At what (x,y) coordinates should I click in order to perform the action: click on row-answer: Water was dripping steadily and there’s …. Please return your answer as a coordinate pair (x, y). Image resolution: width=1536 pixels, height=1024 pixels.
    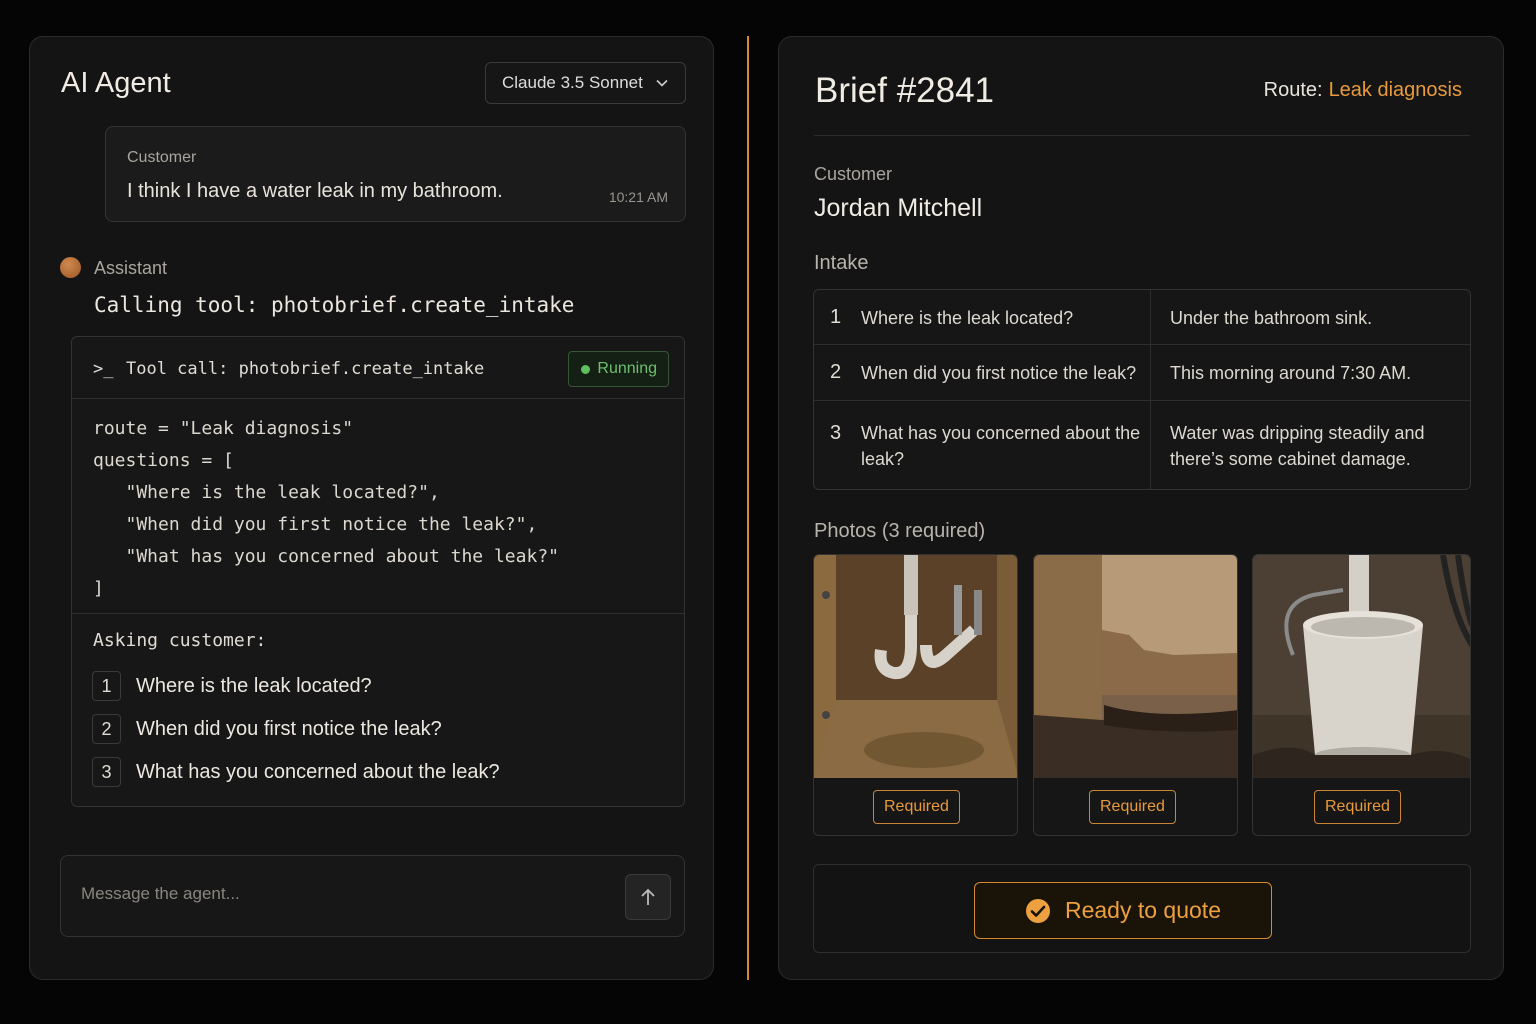
    Looking at the image, I should click on (1297, 446).